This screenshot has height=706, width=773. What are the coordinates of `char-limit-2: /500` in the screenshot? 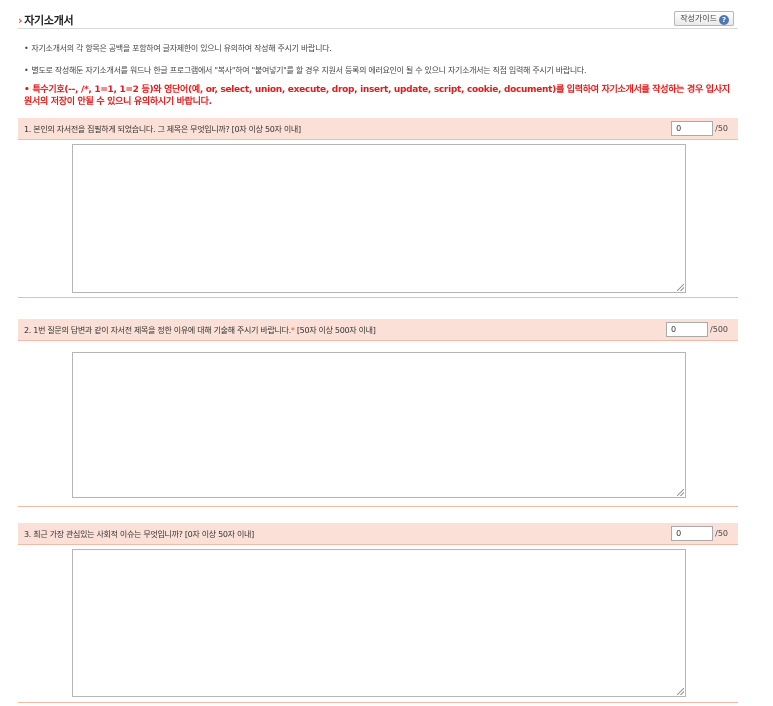 It's located at (719, 329).